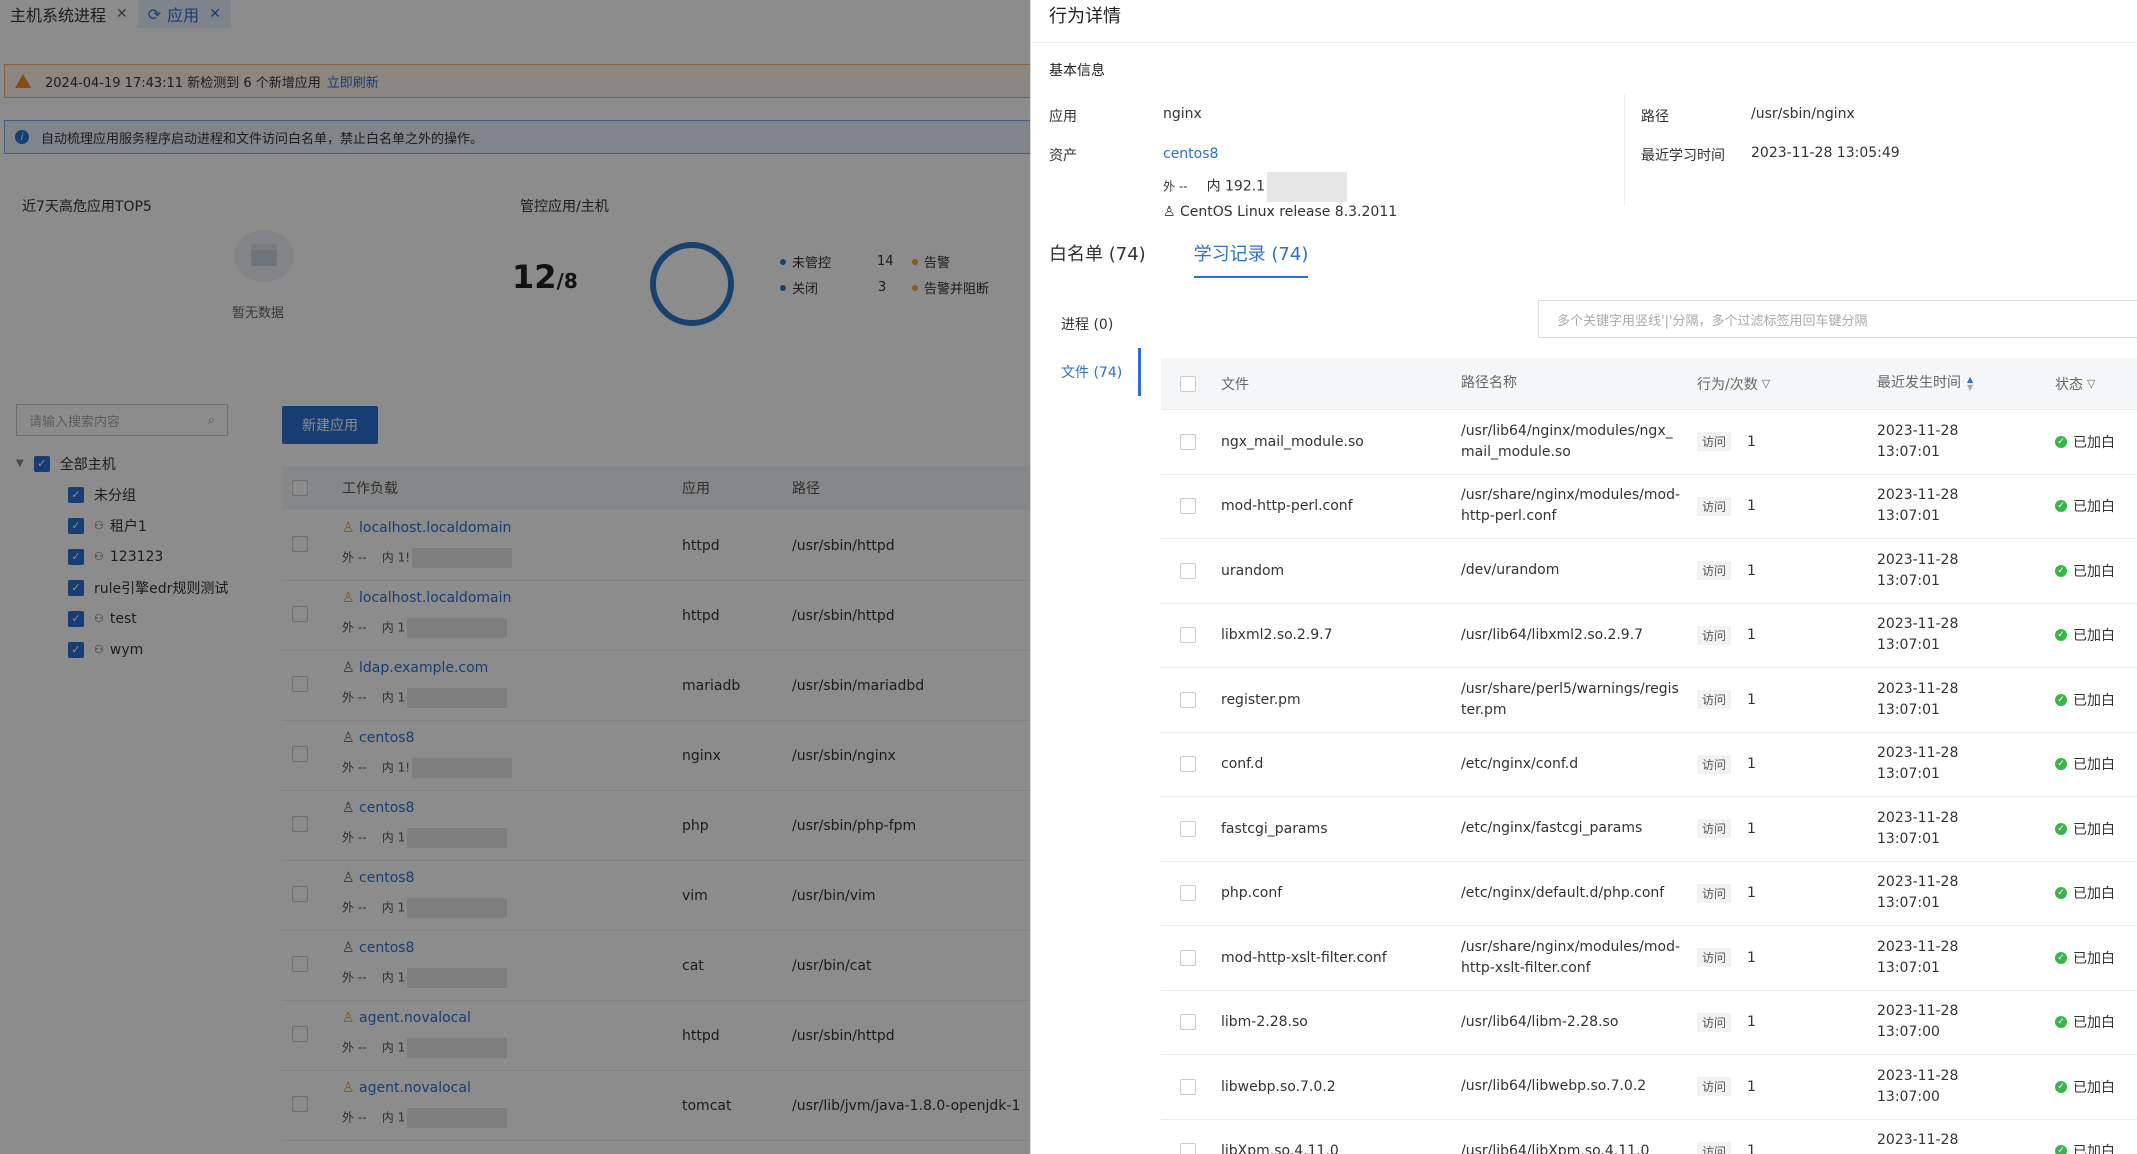 This screenshot has height=1154, width=2137. I want to click on drawer-title: 行为详情, so click(1085, 16).